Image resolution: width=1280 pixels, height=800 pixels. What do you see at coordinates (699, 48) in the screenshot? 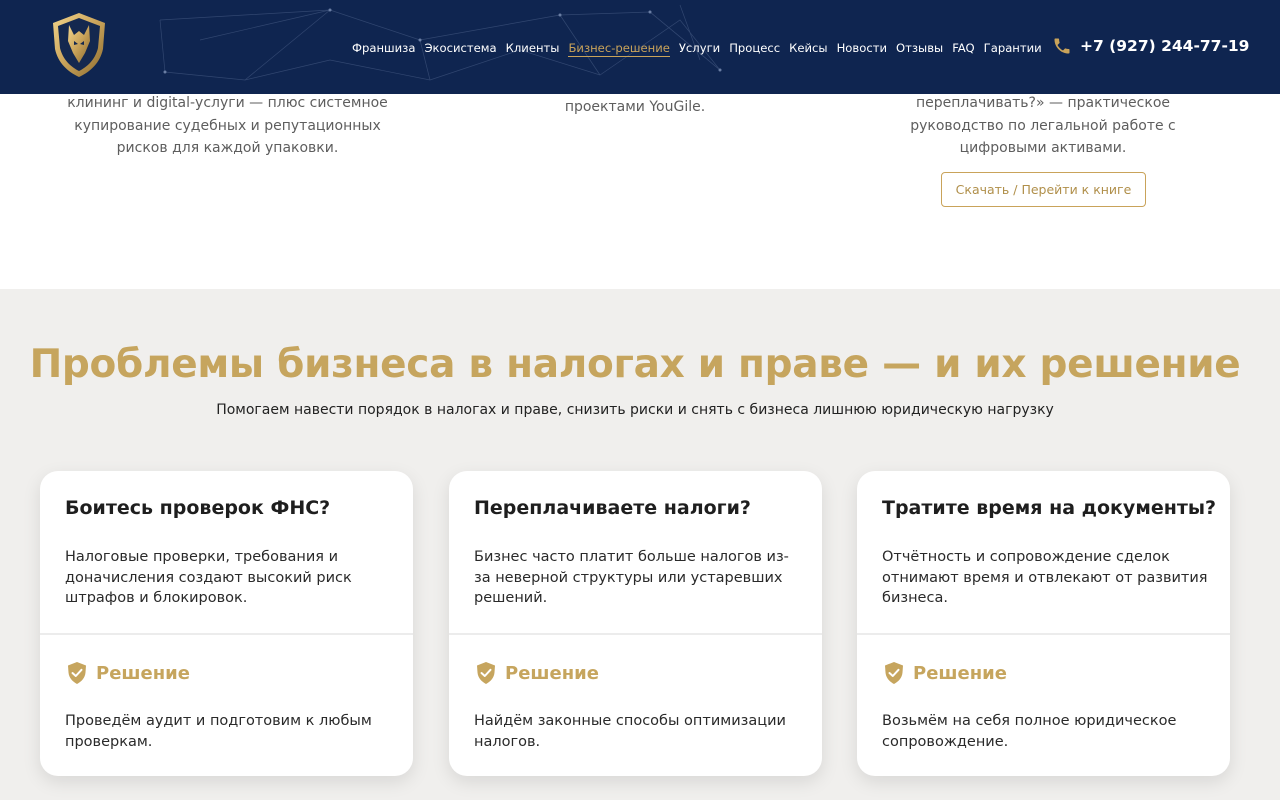
I see `nav-services: Услуги` at bounding box center [699, 48].